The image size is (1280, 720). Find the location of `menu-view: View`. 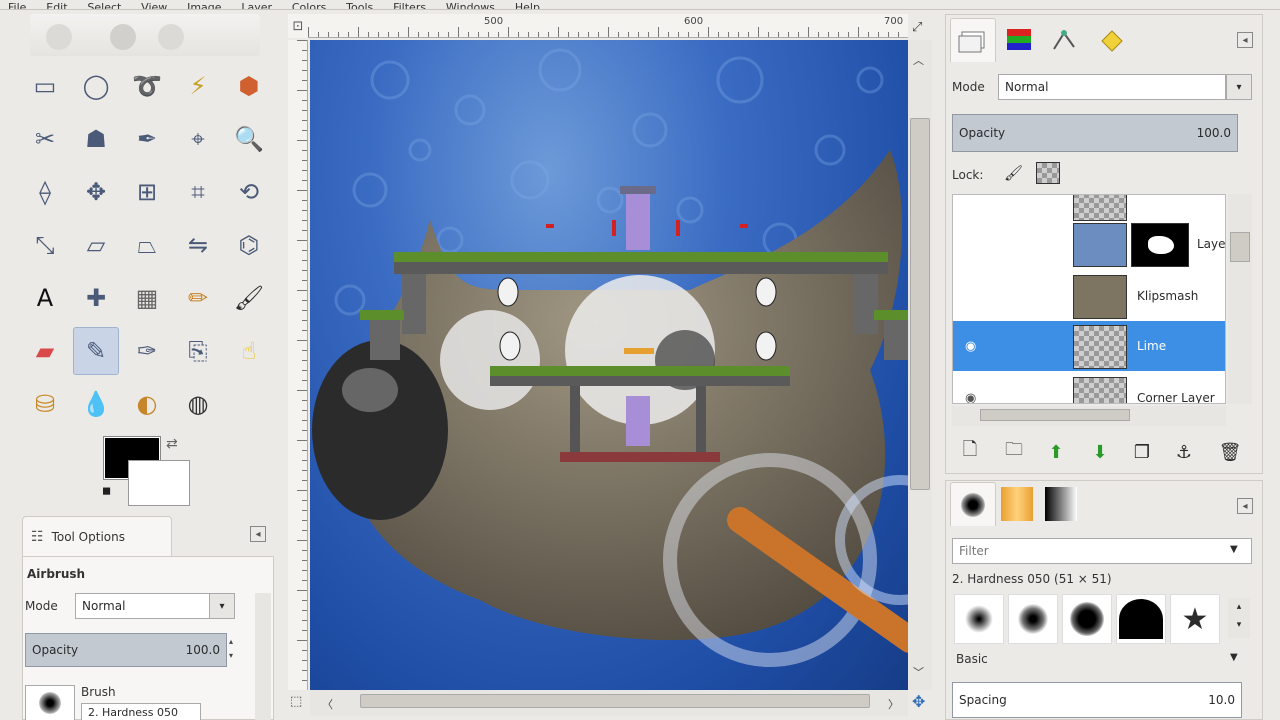

menu-view: View is located at coordinates (154, 5).